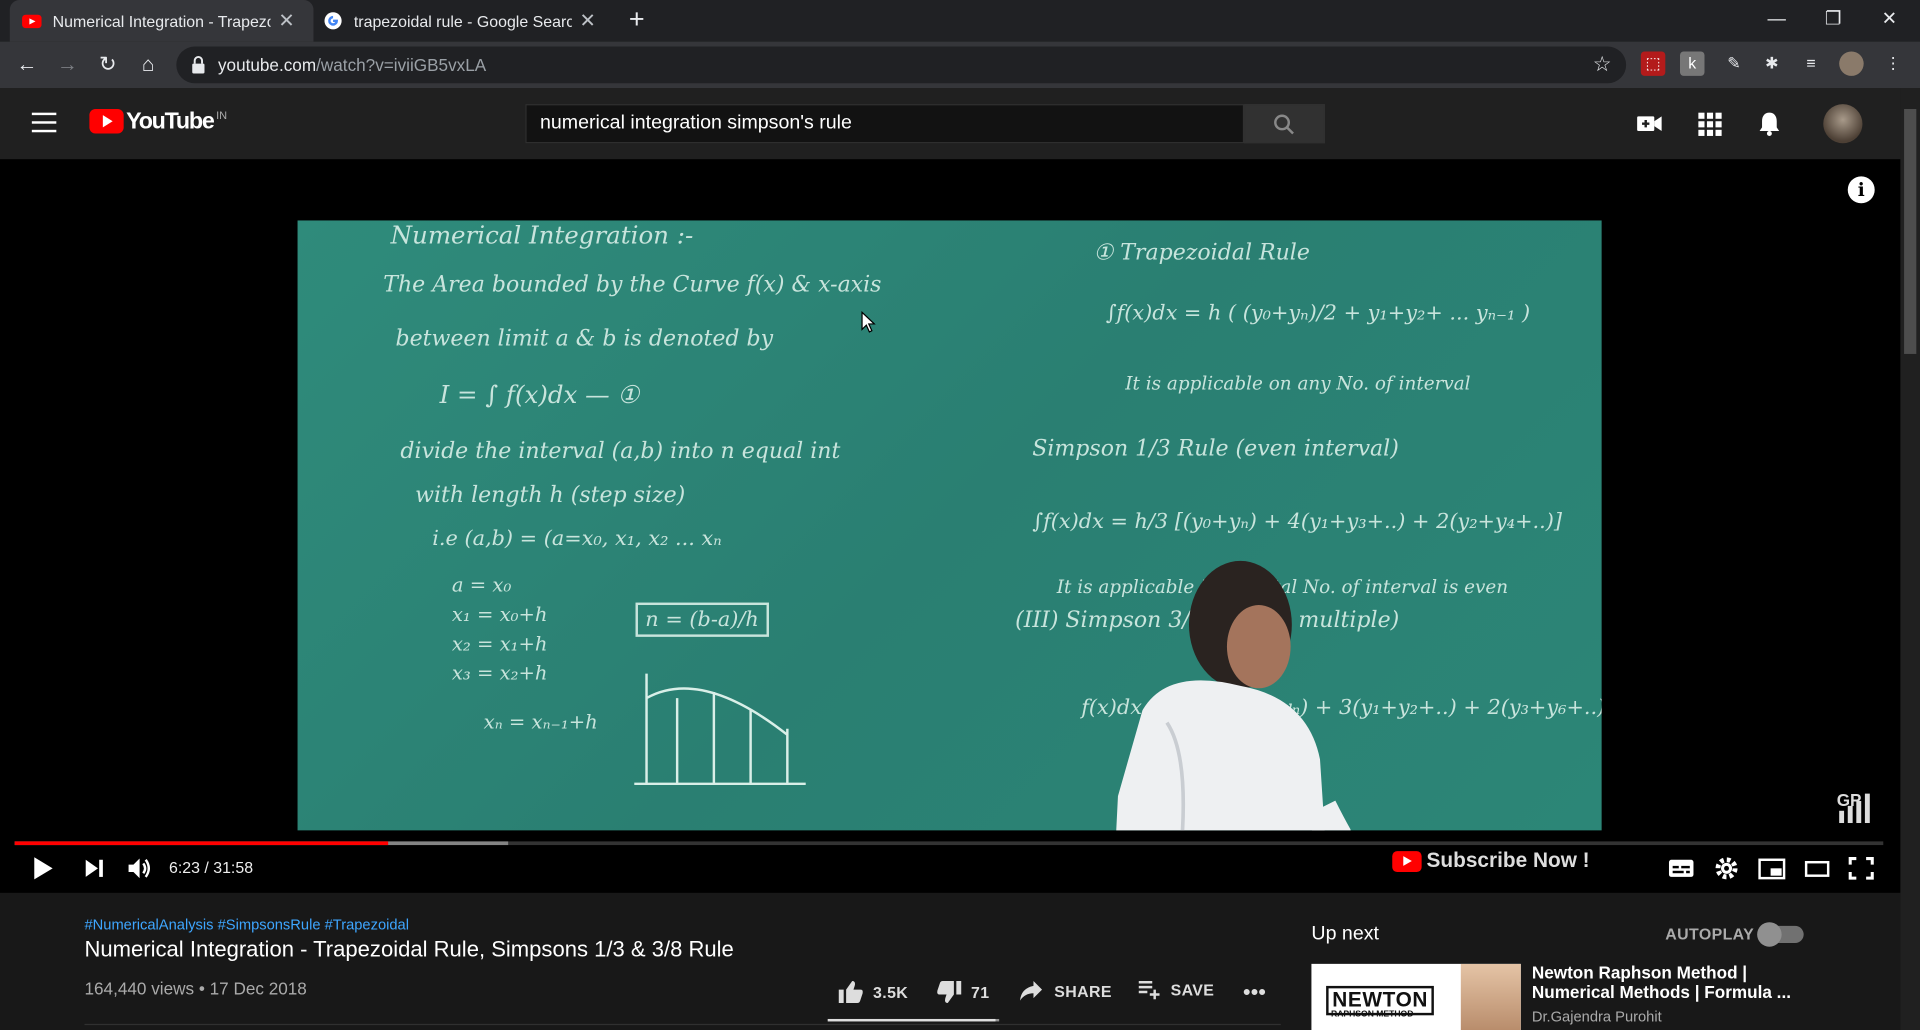 This screenshot has width=1920, height=1030. Describe the element at coordinates (147, 64) in the screenshot. I see `home-icon: ⌂` at that location.